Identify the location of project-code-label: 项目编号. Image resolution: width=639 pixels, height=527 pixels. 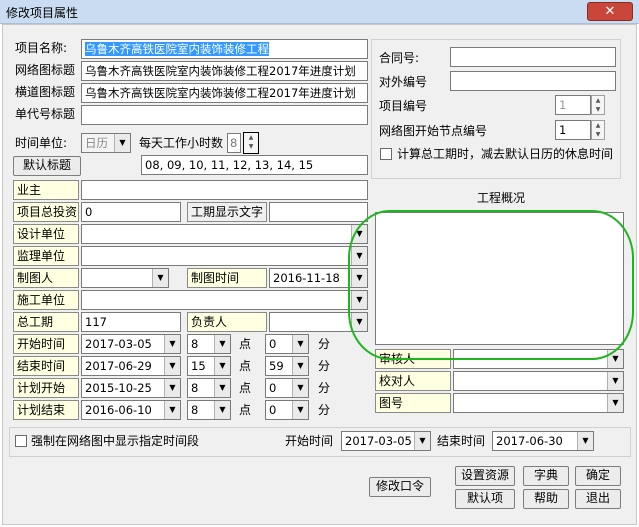
(403, 106).